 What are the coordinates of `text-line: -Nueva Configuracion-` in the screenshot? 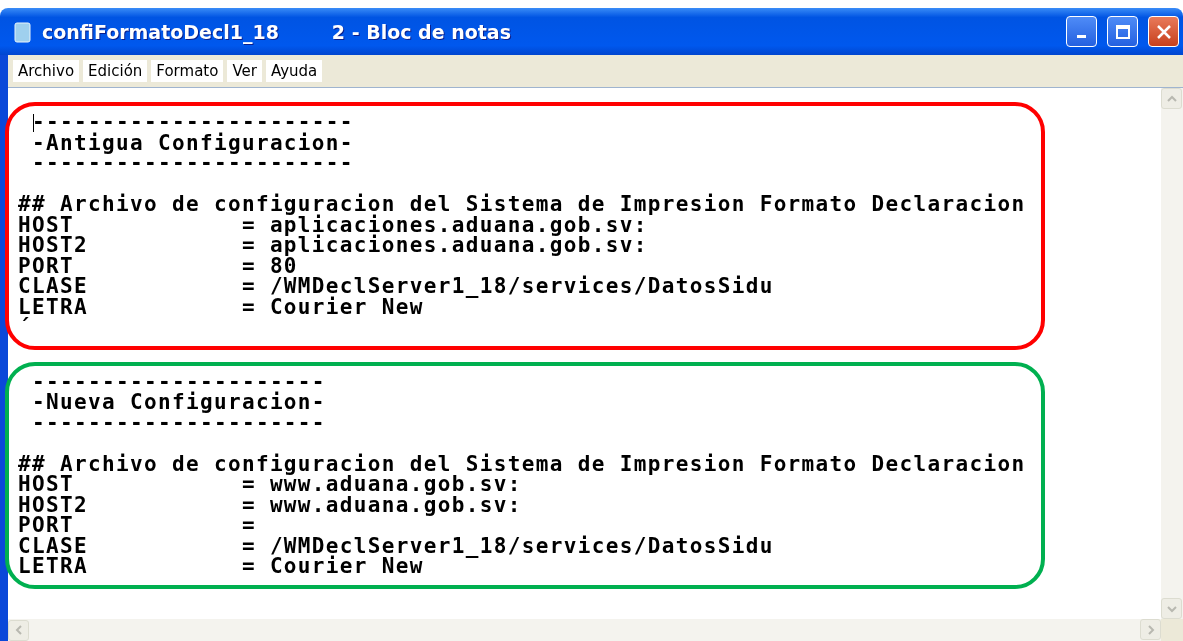 It's located at (179, 402).